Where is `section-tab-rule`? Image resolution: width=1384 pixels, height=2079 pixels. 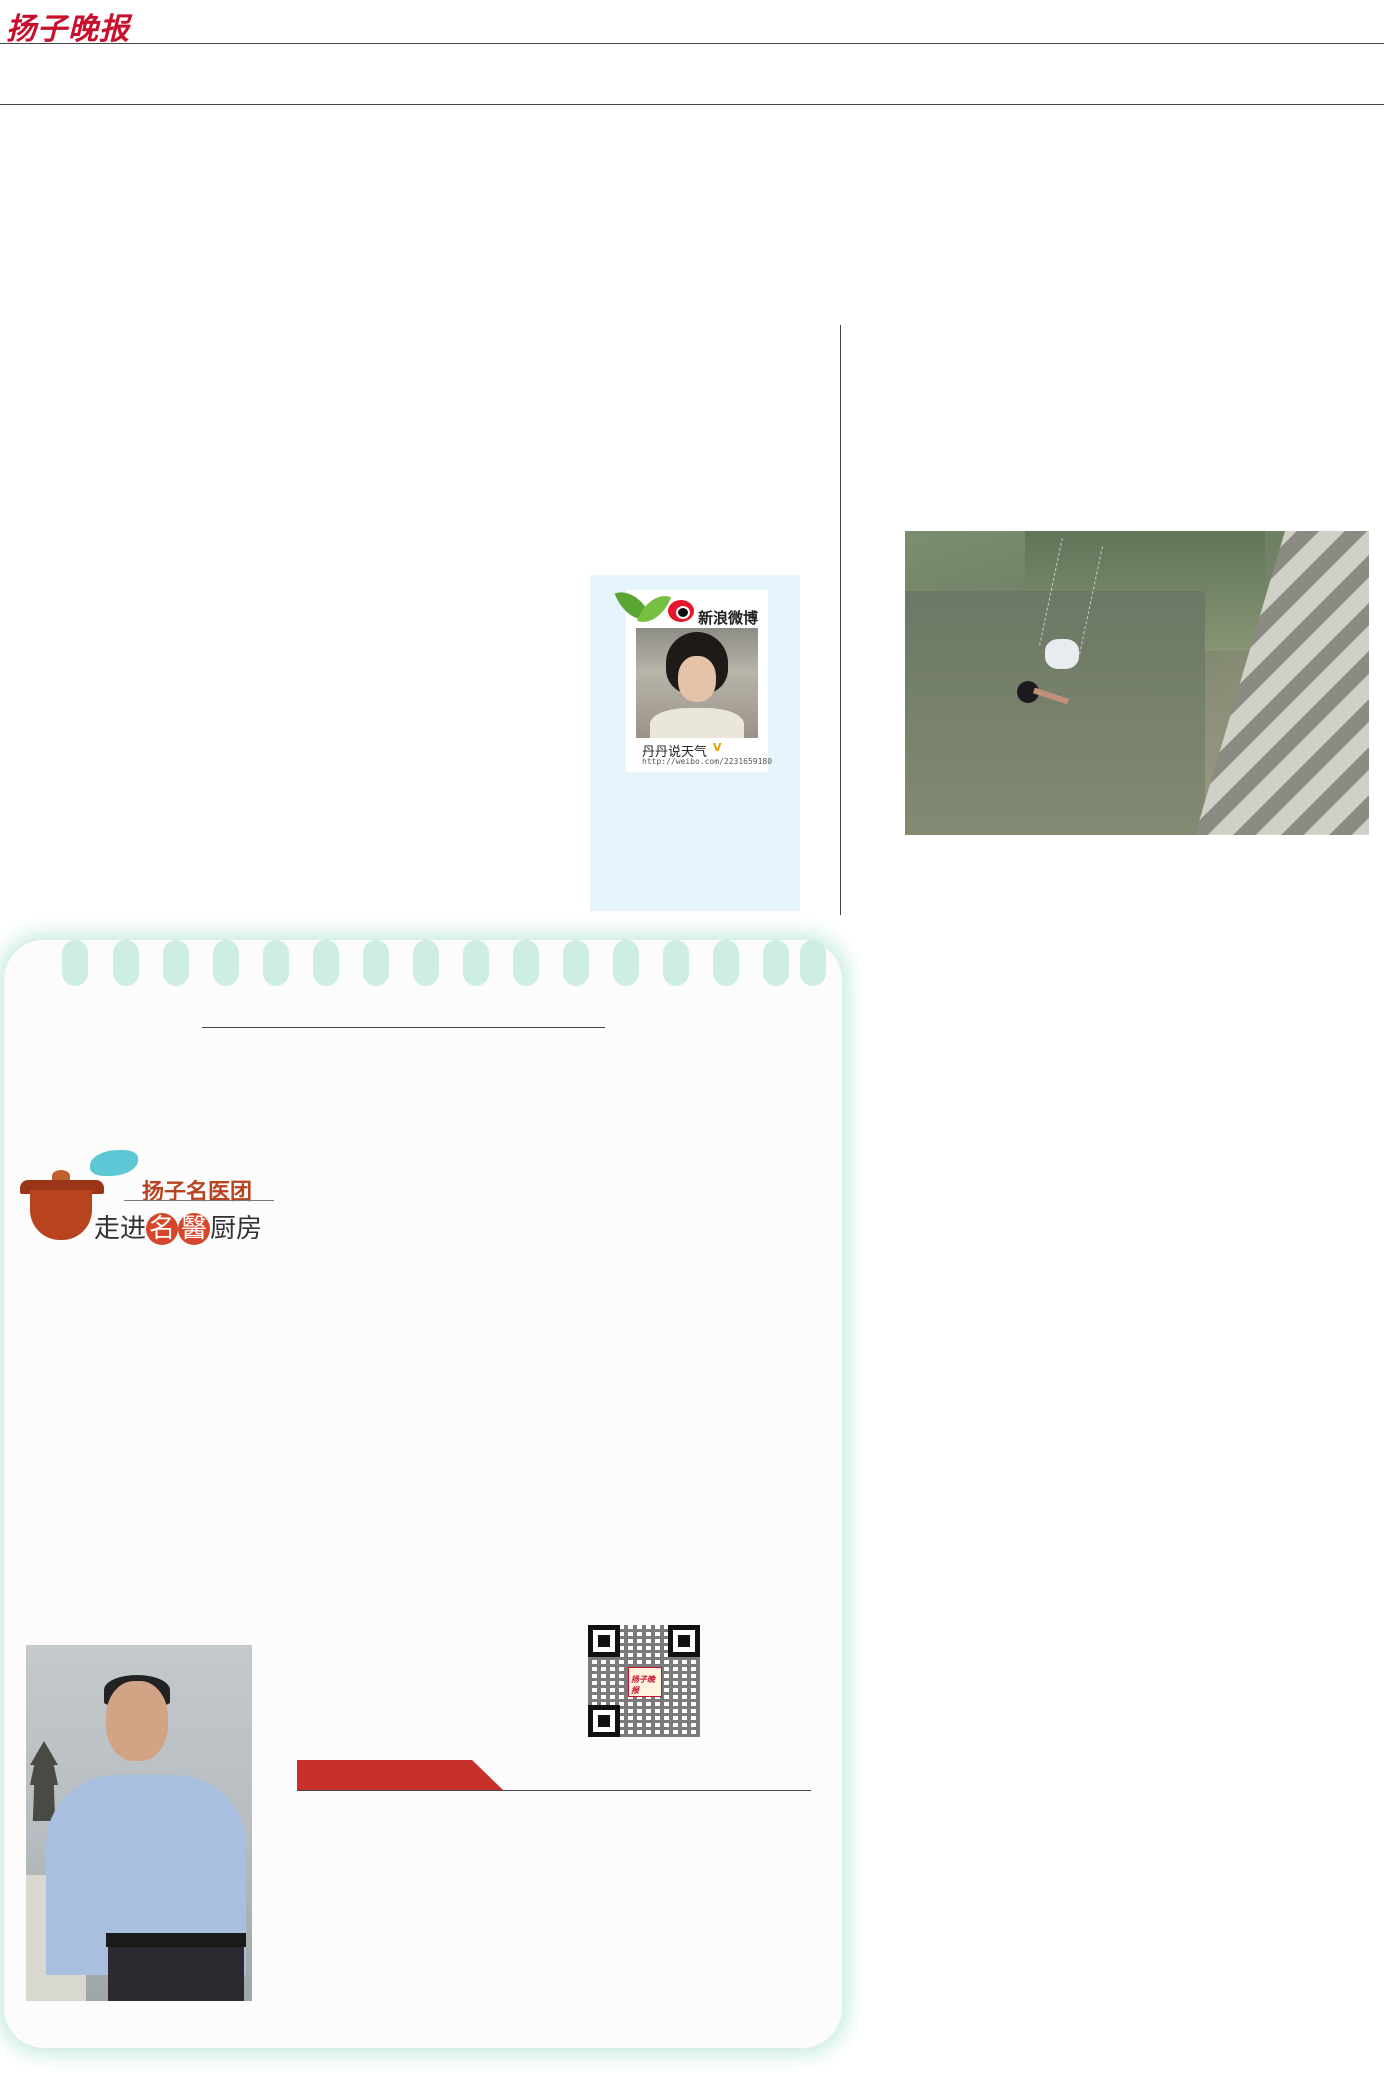
section-tab-rule is located at coordinates (554, 1790).